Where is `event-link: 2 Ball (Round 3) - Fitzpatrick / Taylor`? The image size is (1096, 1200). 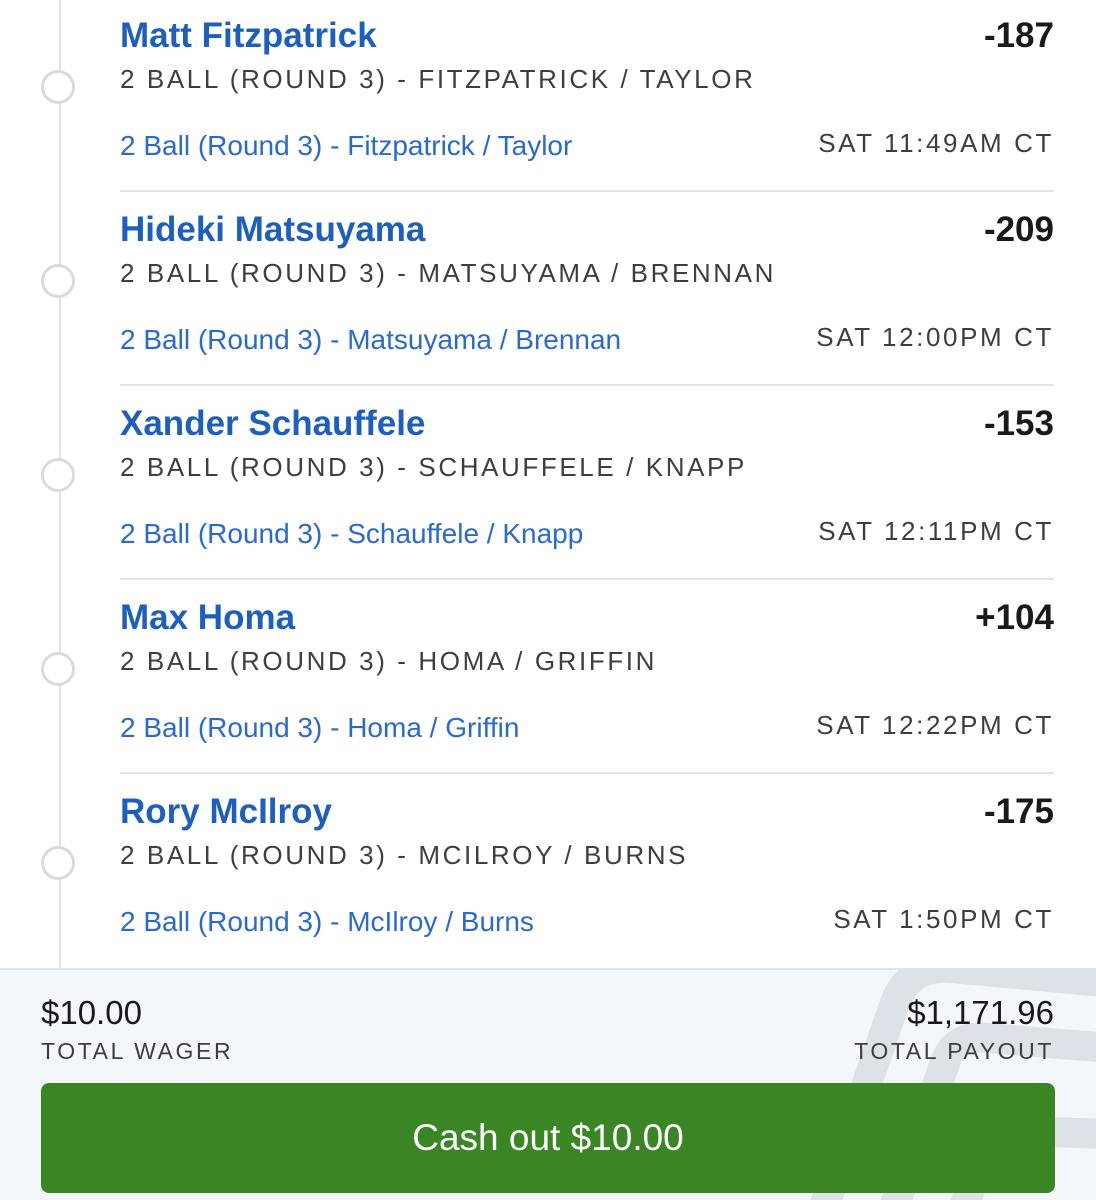 event-link: 2 Ball (Round 3) - Fitzpatrick / Taylor is located at coordinates (346, 146).